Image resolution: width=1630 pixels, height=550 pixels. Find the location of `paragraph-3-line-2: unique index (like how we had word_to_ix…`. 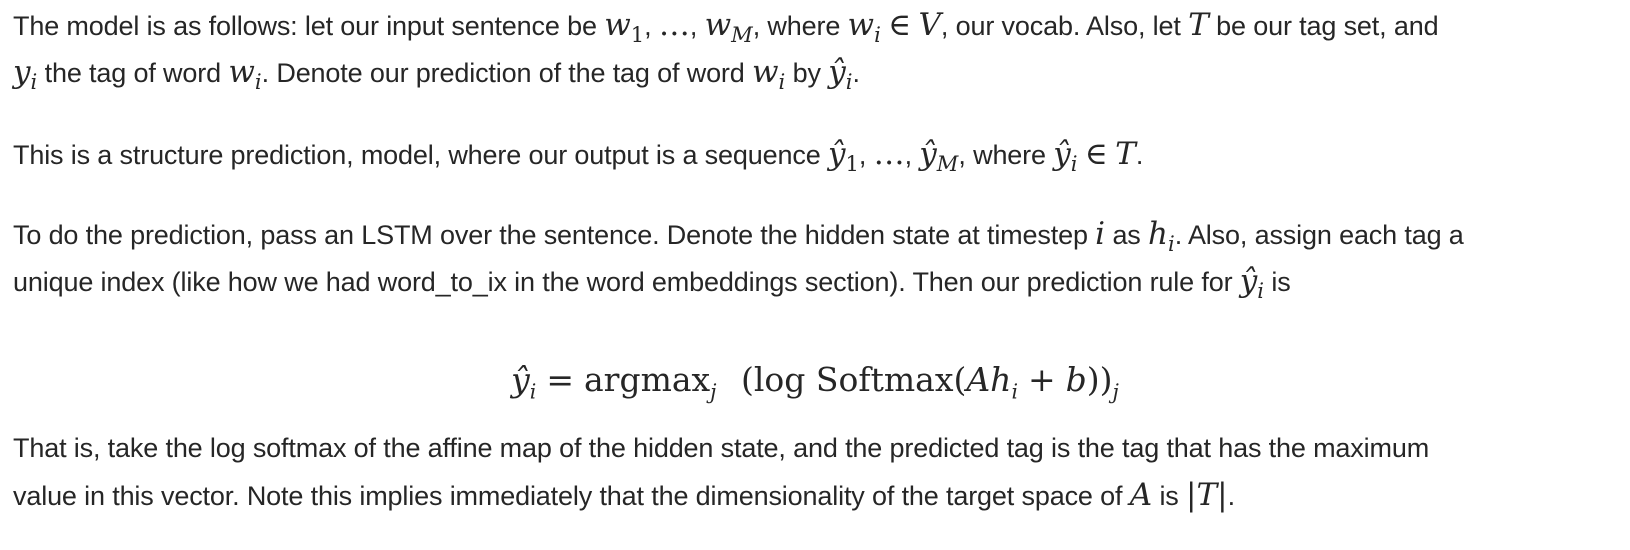

paragraph-3-line-2: unique index (like how we had word_to_ix… is located at coordinates (652, 283).